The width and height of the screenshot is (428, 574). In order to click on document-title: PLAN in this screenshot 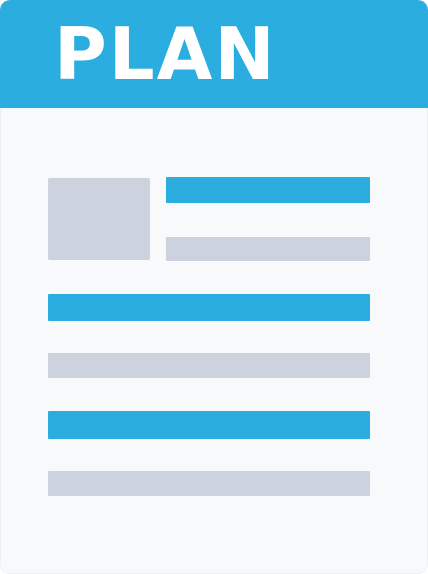, I will do `click(165, 54)`.